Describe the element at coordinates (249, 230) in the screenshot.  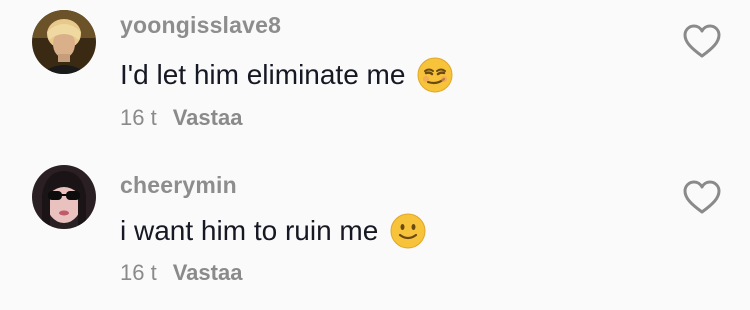
I see `comment-text: i want him to ruin me` at that location.